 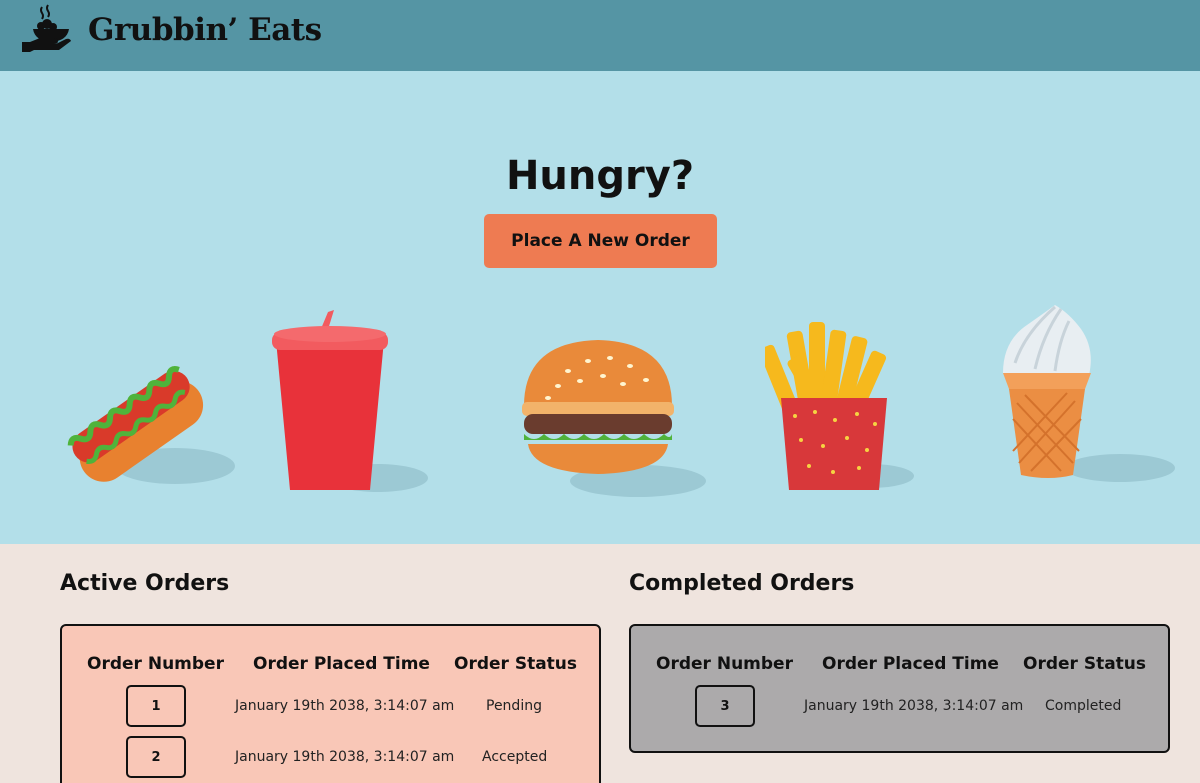 What do you see at coordinates (46, 30) in the screenshot?
I see `hand-serving-bowl-icon` at bounding box center [46, 30].